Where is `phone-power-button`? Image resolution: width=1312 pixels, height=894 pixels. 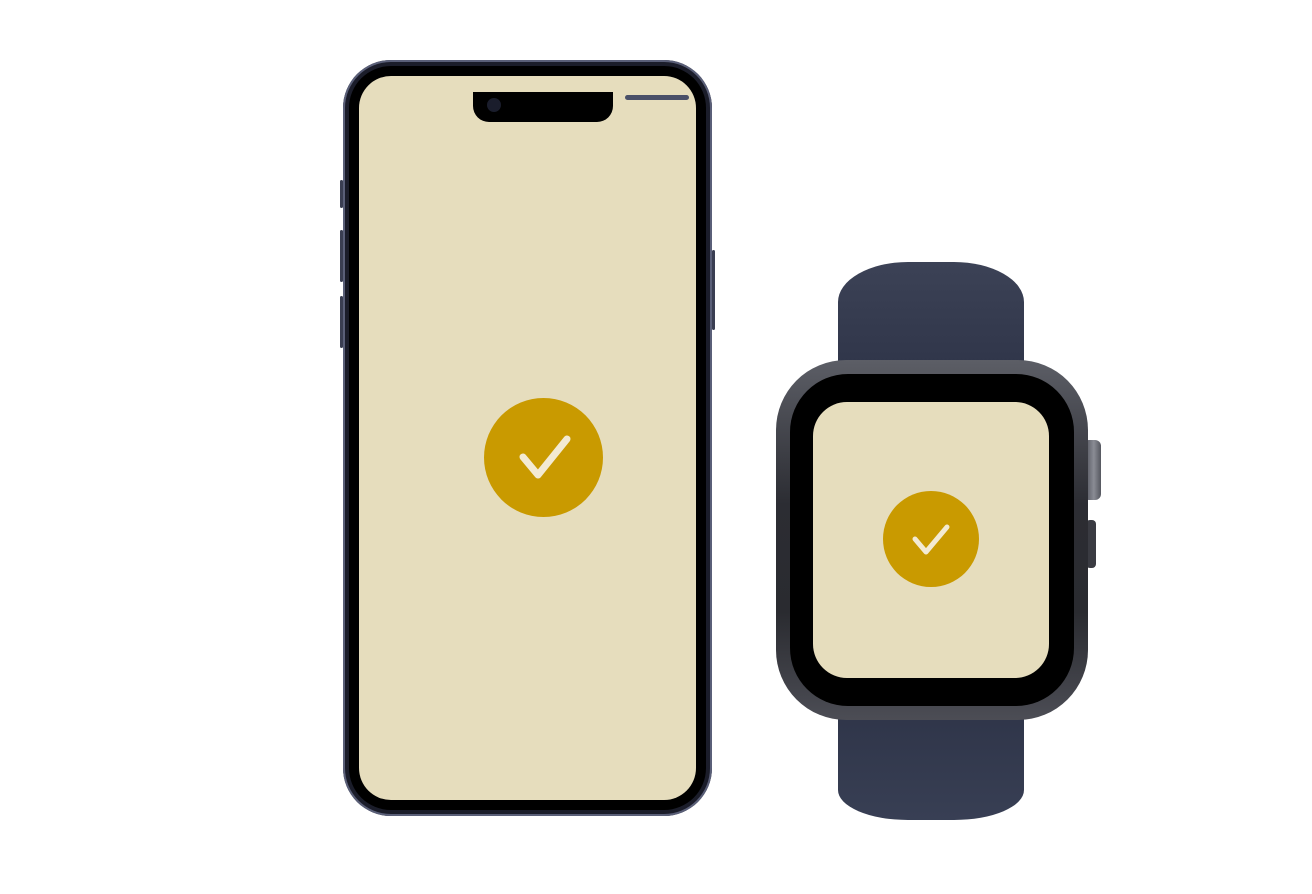
phone-power-button is located at coordinates (713, 290).